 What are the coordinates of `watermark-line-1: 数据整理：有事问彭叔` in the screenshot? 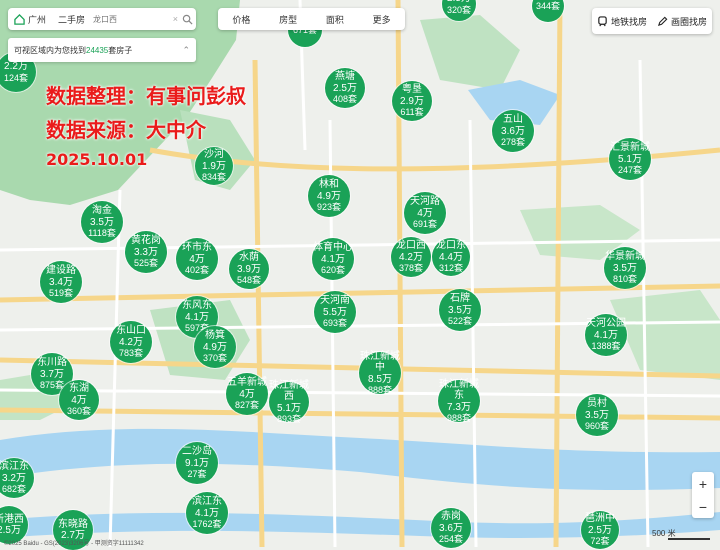 It's located at (146, 96).